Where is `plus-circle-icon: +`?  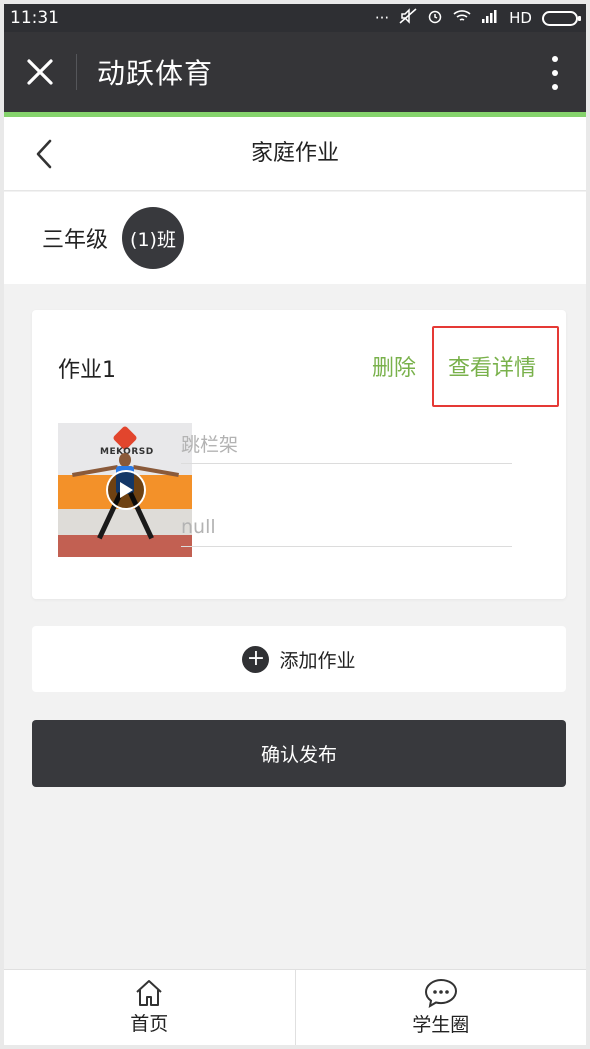 plus-circle-icon: + is located at coordinates (256, 659).